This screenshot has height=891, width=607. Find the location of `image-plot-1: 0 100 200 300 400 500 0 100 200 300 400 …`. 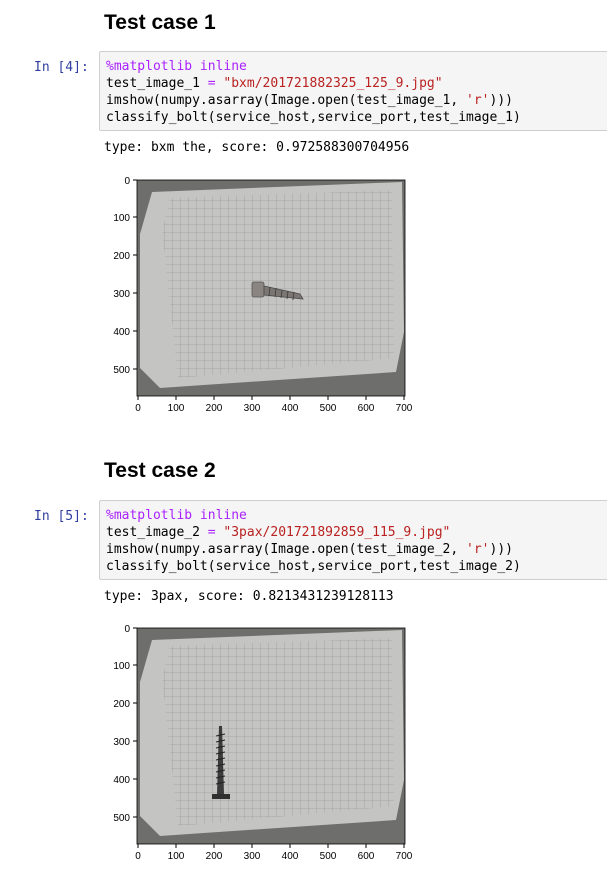

image-plot-1: 0 100 200 300 400 500 0 100 200 300 400 … is located at coordinates (263, 295).